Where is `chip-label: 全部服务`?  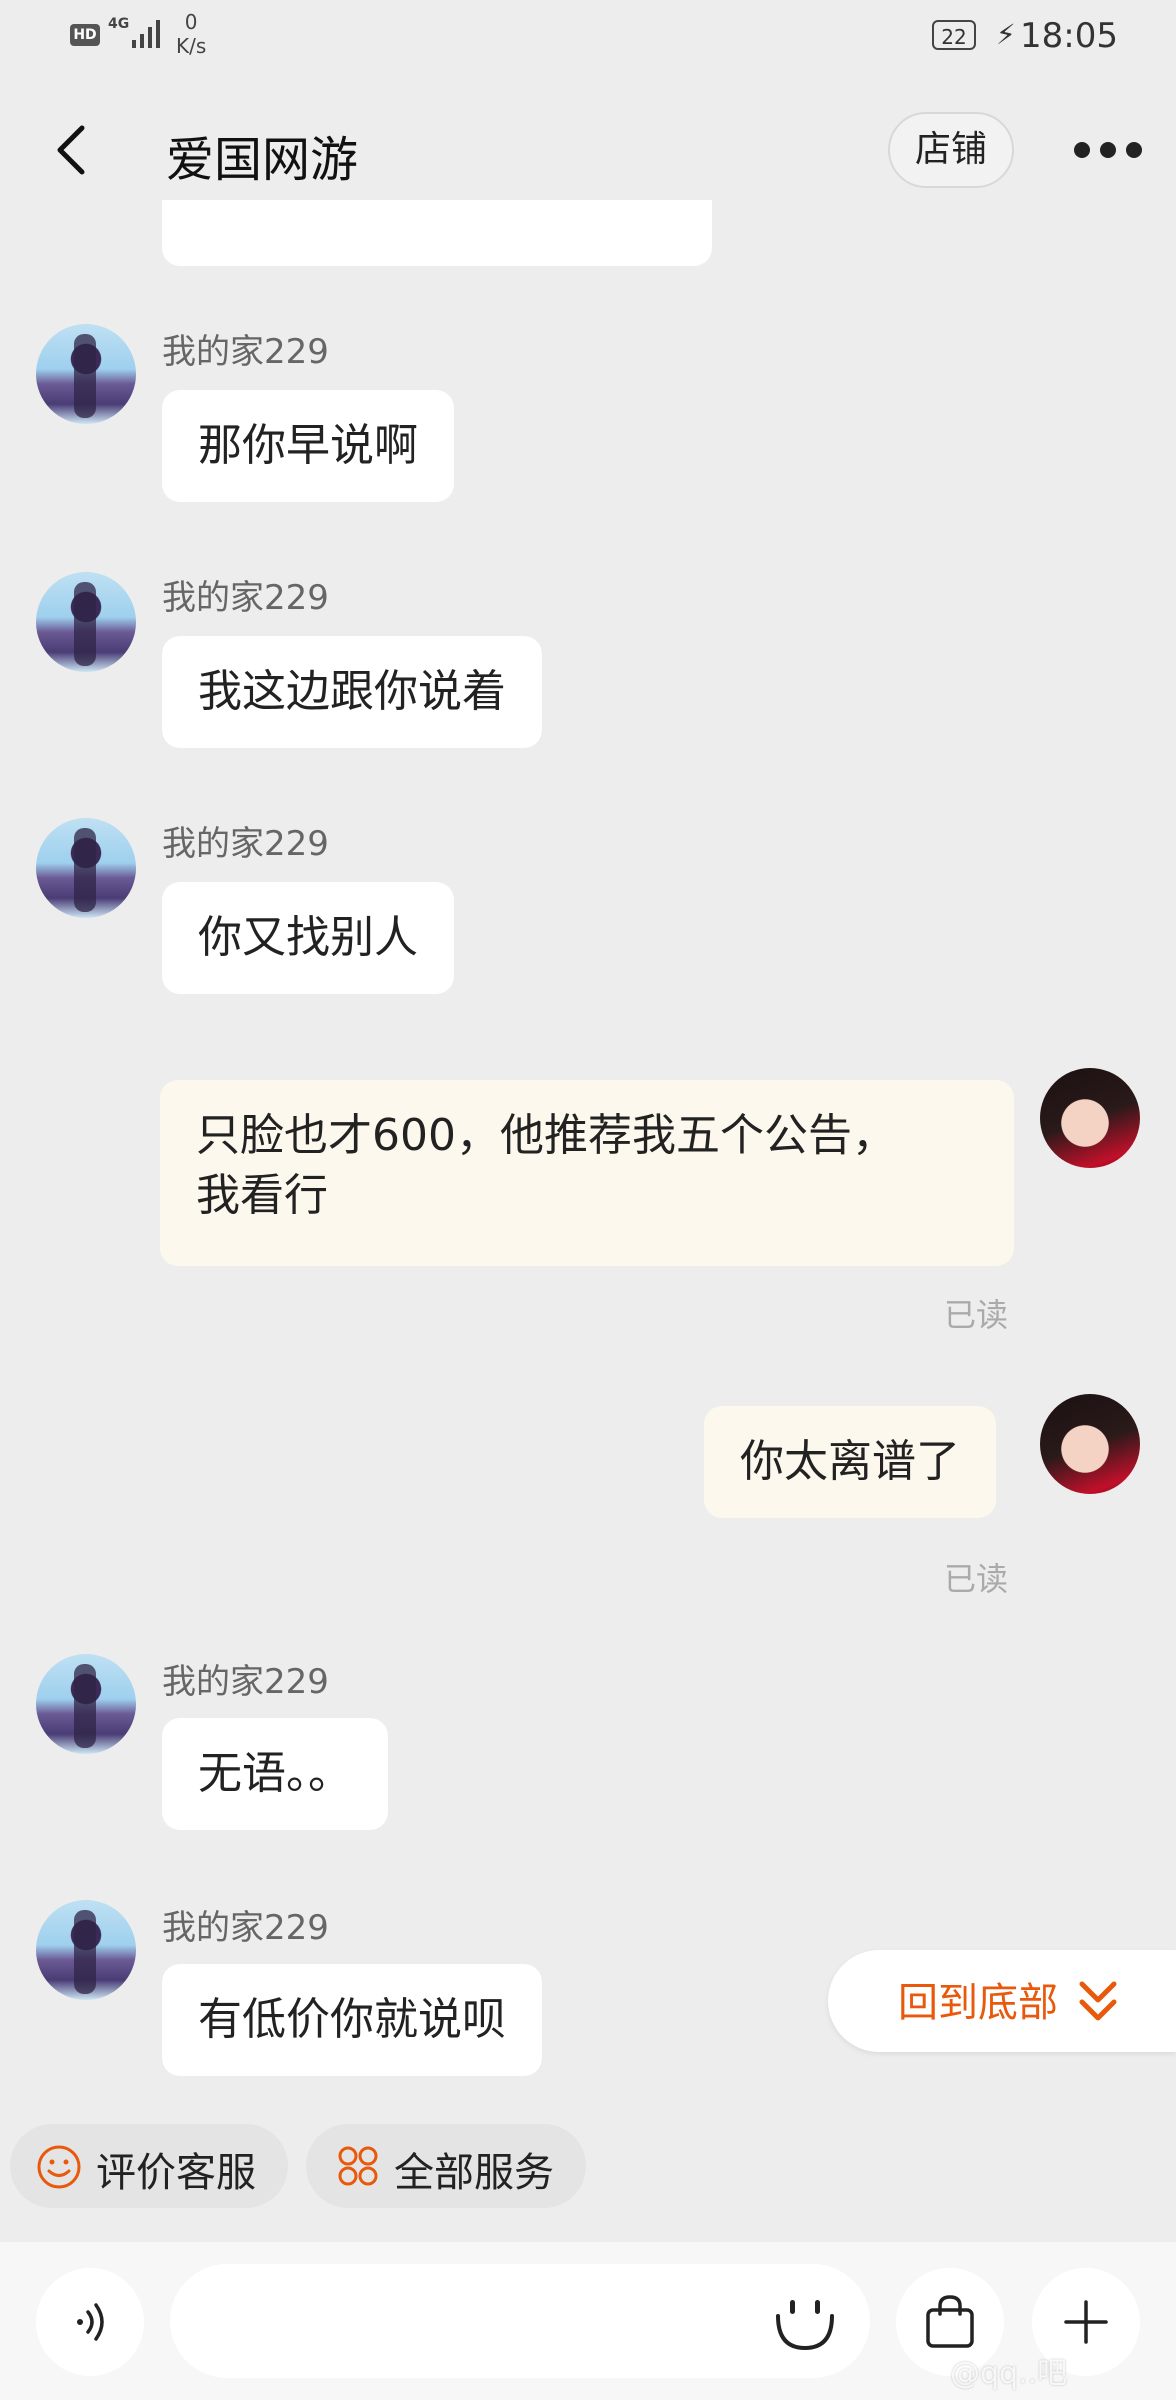 chip-label: 全部服务 is located at coordinates (474, 2173).